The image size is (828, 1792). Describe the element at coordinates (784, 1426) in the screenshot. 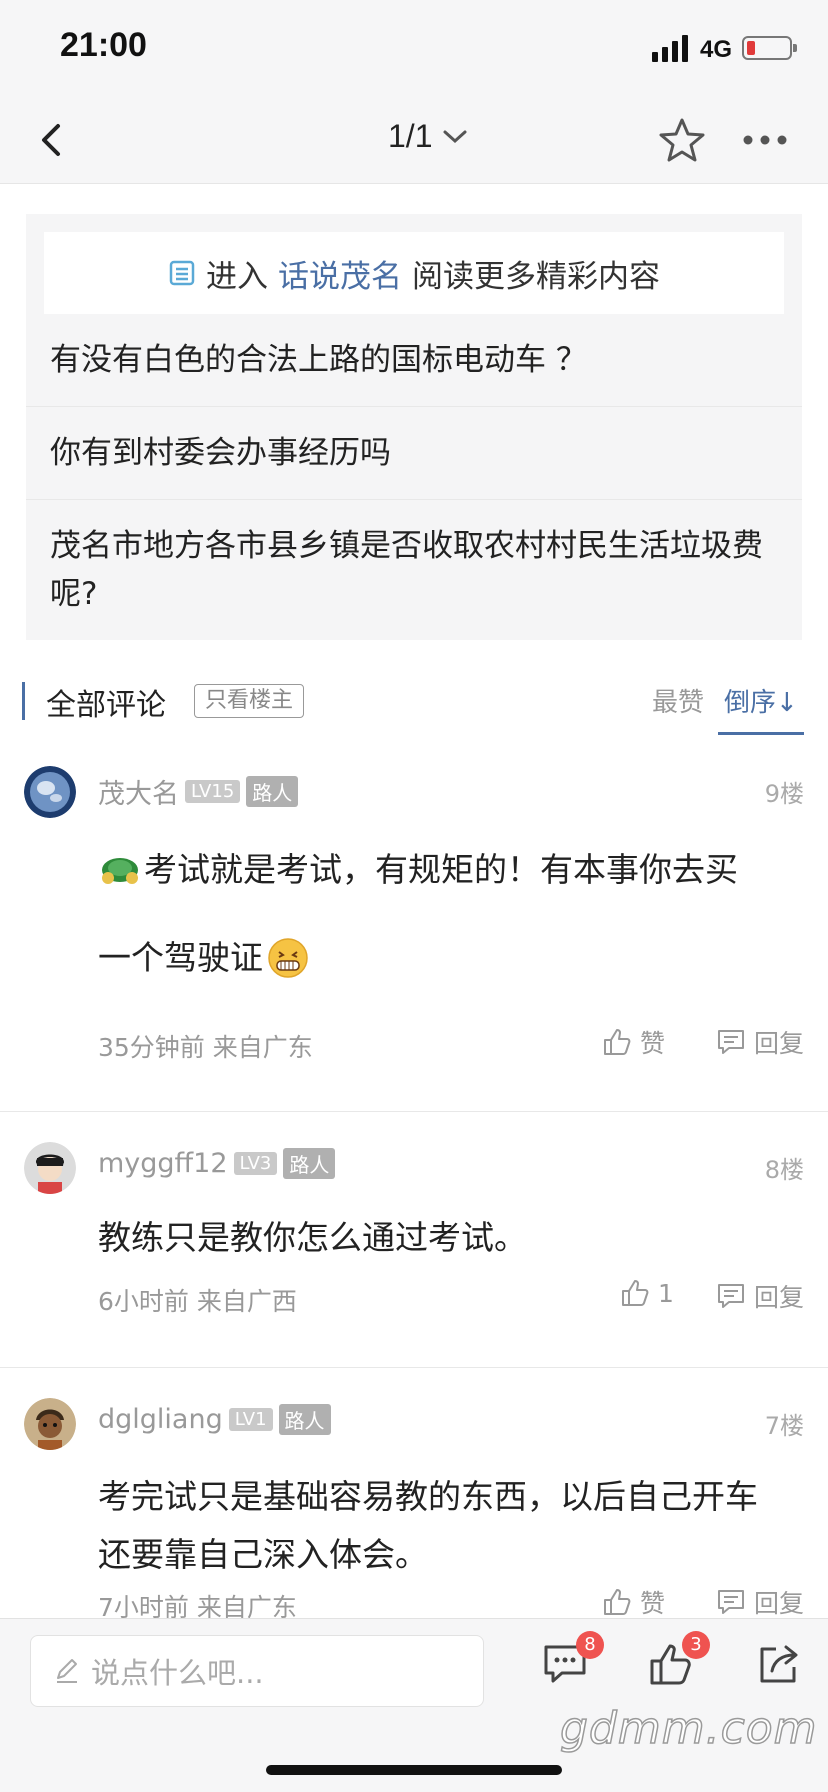

I see `floor-number: 7楼` at that location.